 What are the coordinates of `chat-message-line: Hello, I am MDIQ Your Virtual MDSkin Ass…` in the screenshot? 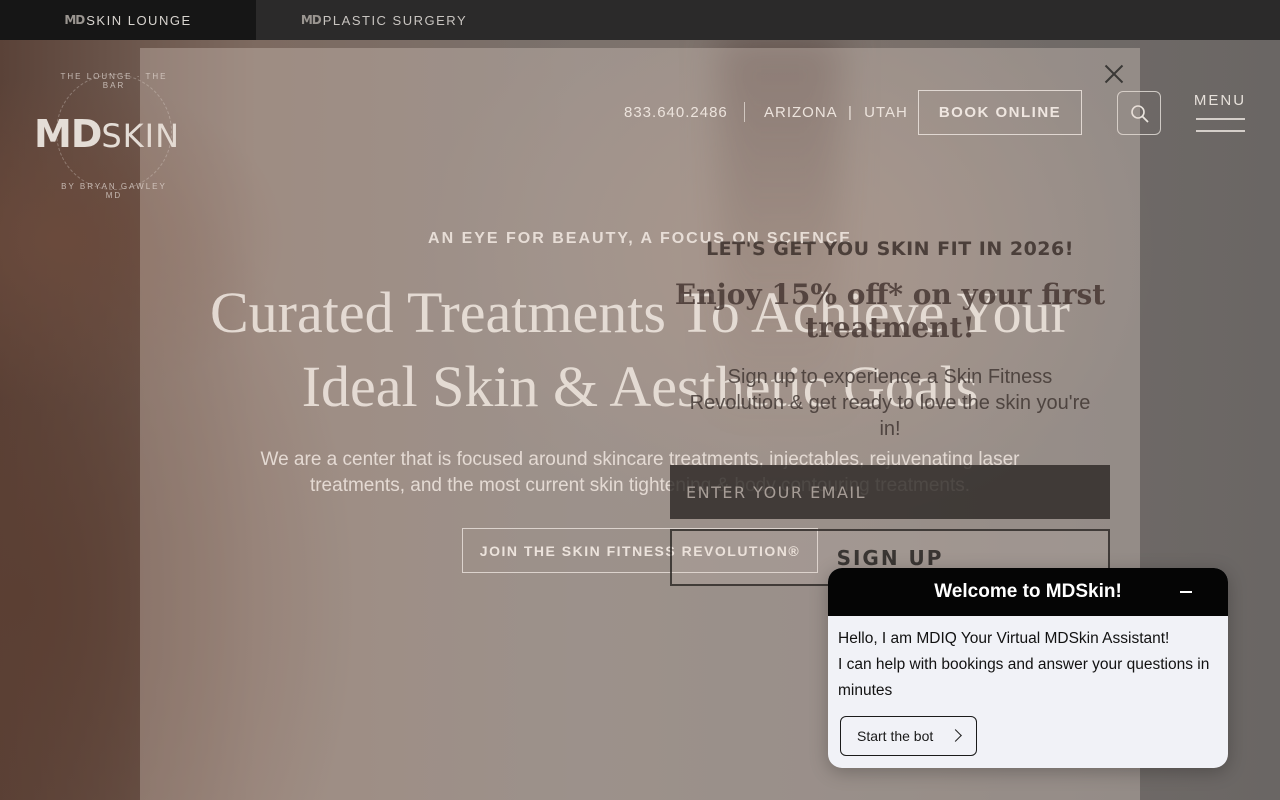 It's located at (1004, 638).